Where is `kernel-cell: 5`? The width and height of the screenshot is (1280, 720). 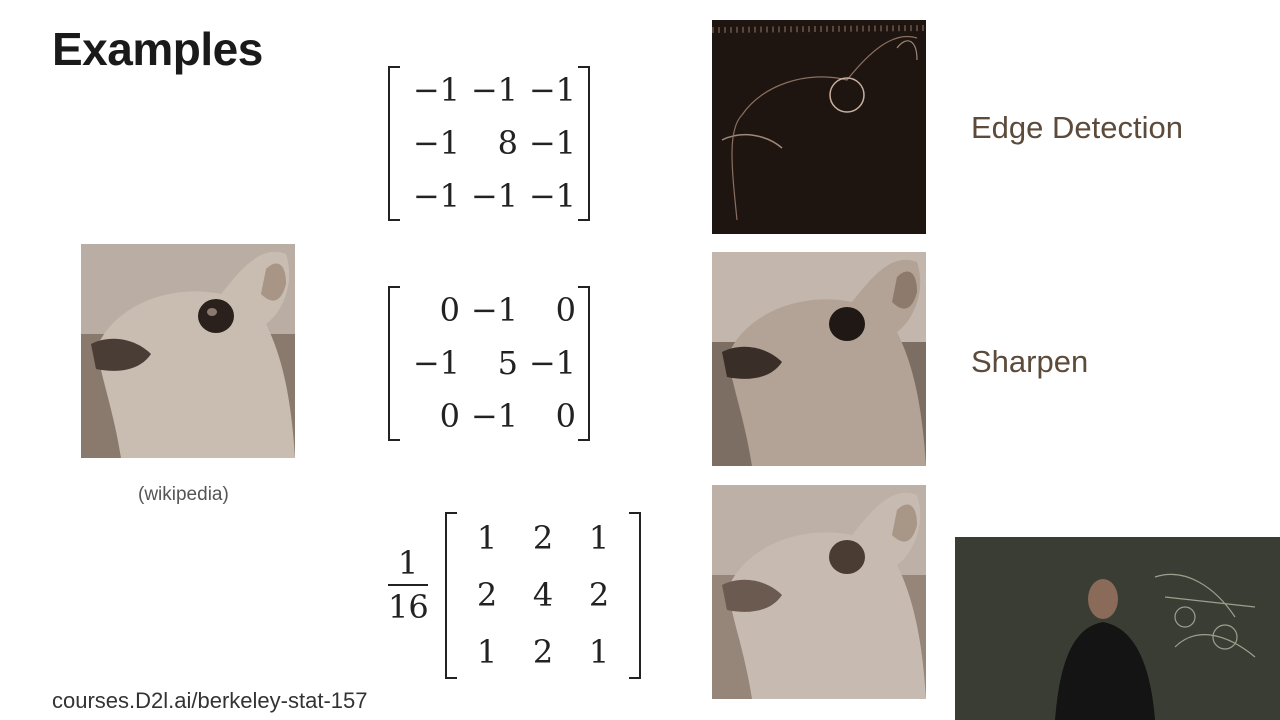 kernel-cell: 5 is located at coordinates (507, 363).